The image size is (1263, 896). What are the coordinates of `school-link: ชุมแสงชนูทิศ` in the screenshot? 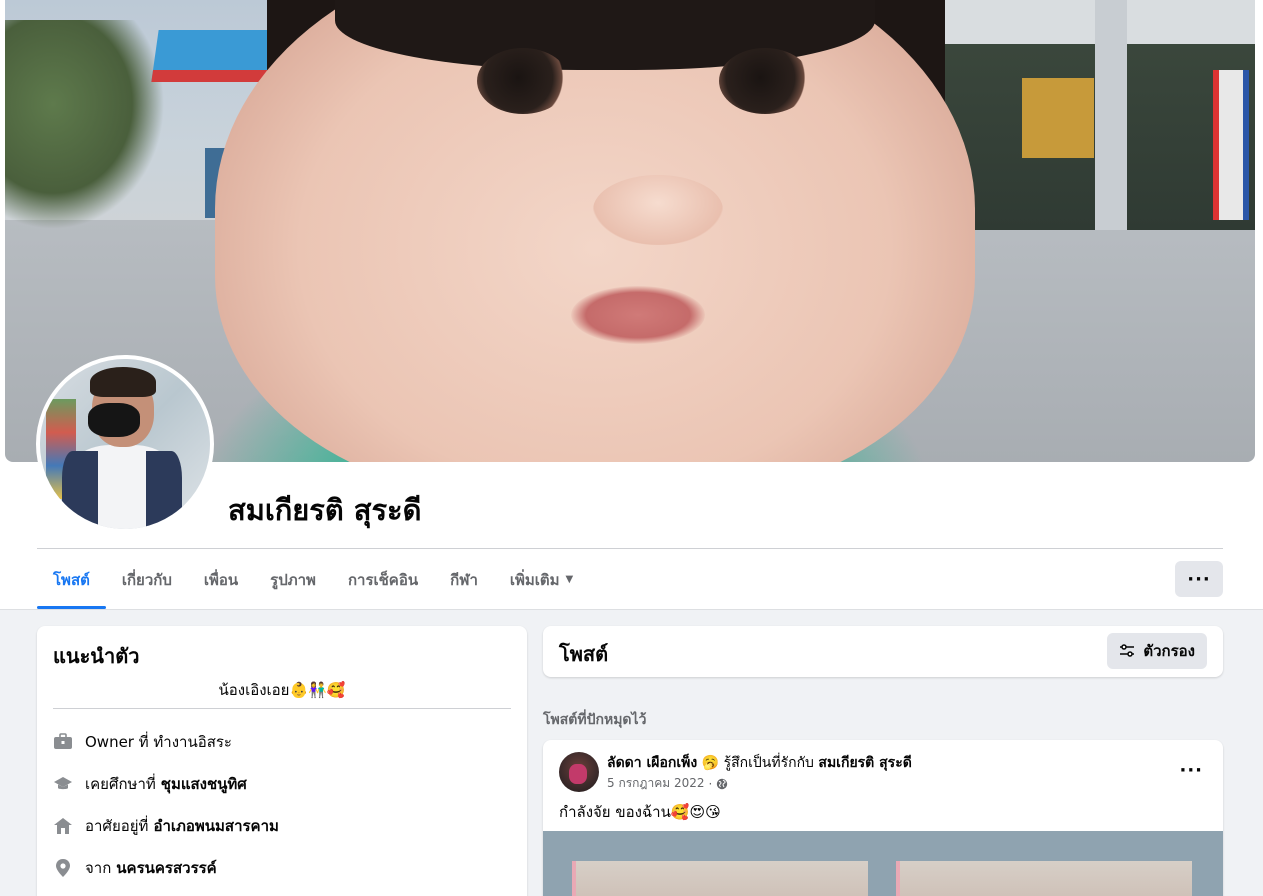 It's located at (204, 784).